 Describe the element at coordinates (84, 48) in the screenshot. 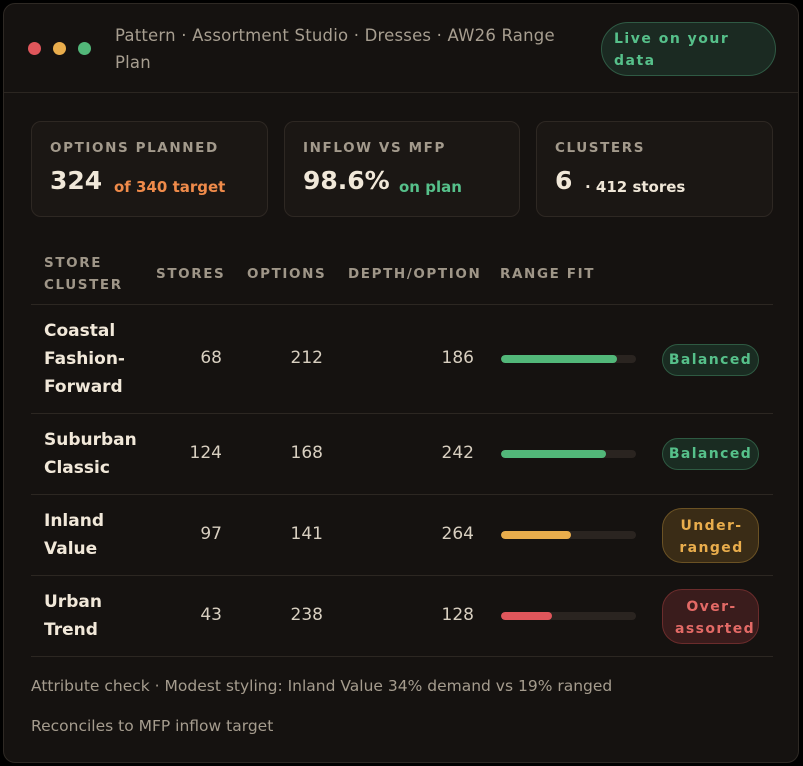

I see `maximize-window-button` at that location.